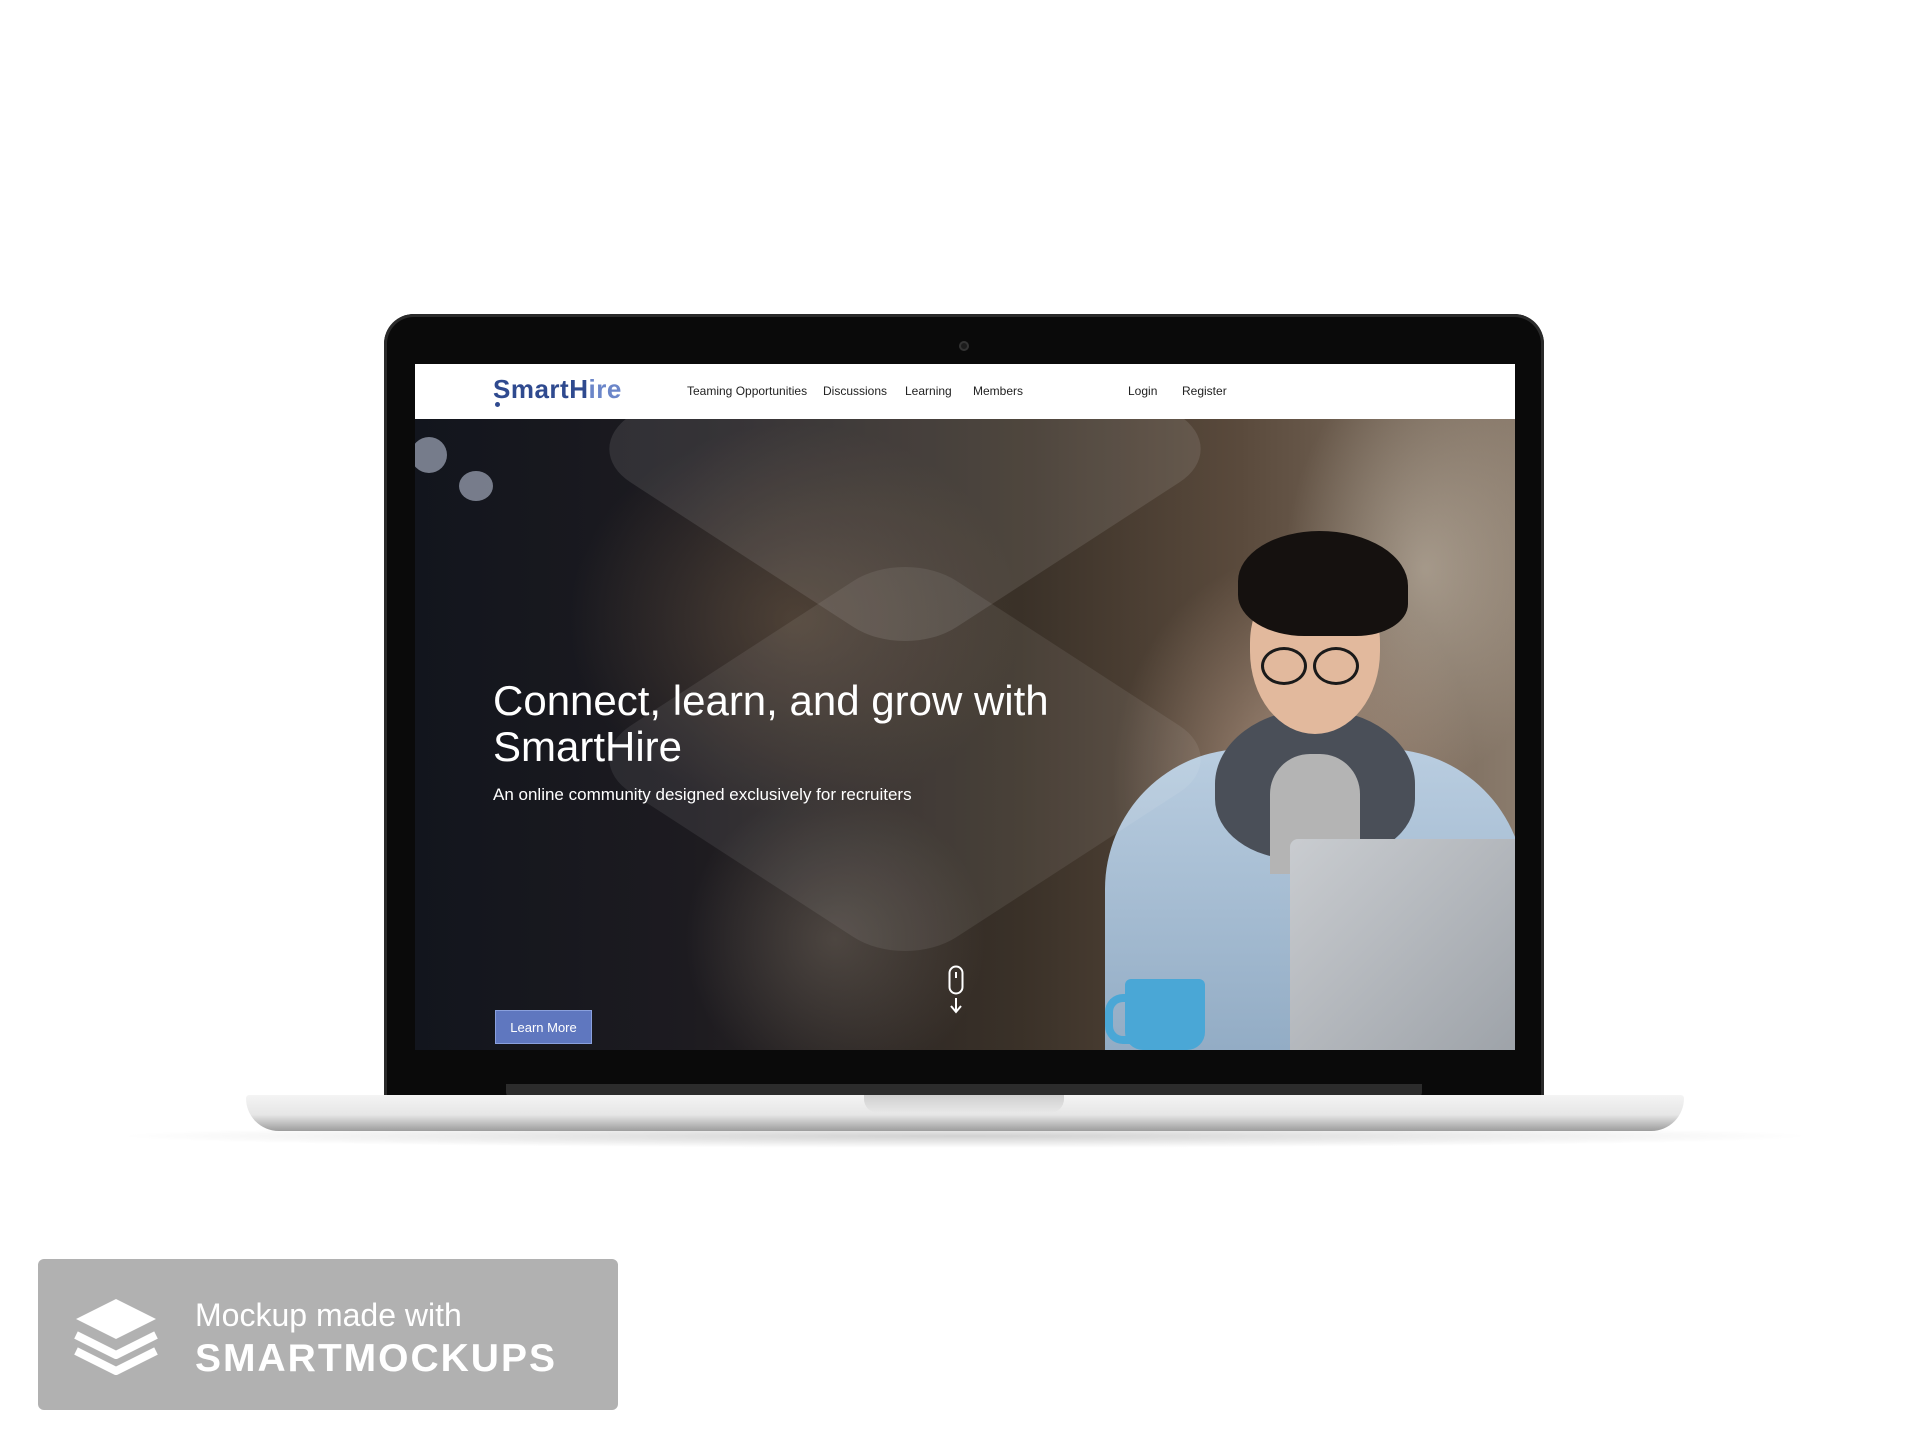 This screenshot has height=1440, width=1920. I want to click on logo-accent-text: ire, so click(605, 389).